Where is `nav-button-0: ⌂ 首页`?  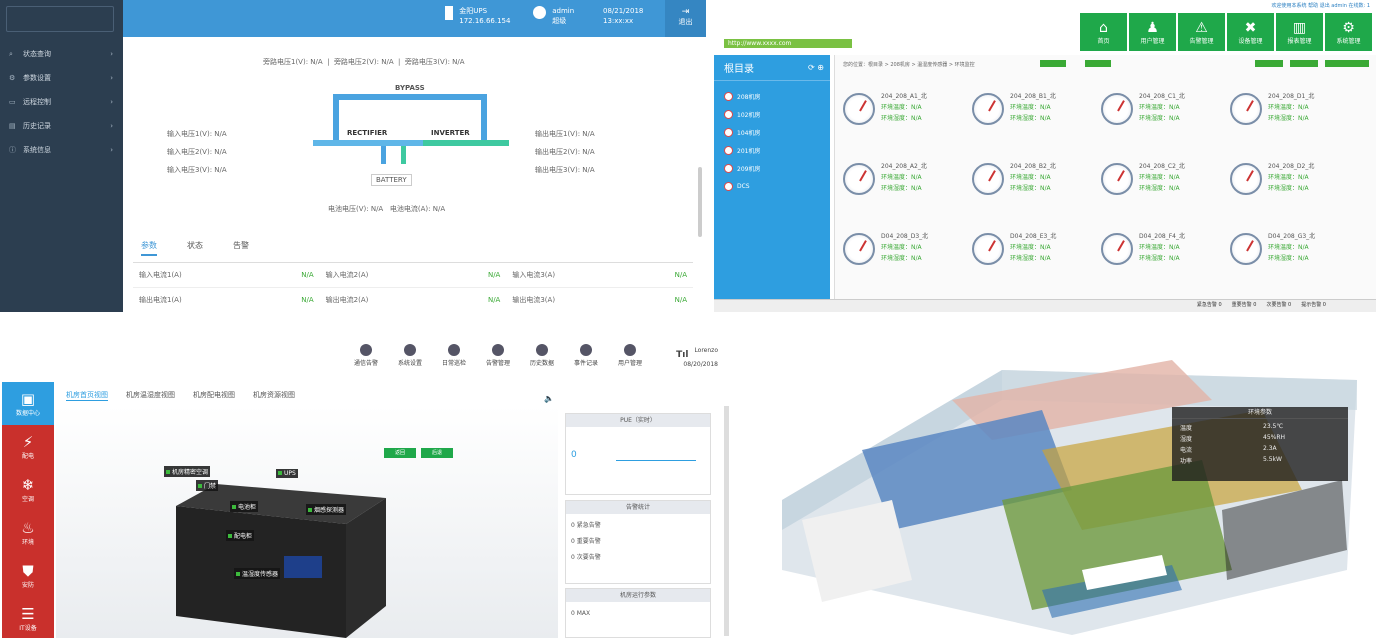
nav-button-0: ⌂ 首页 is located at coordinates (1103, 32).